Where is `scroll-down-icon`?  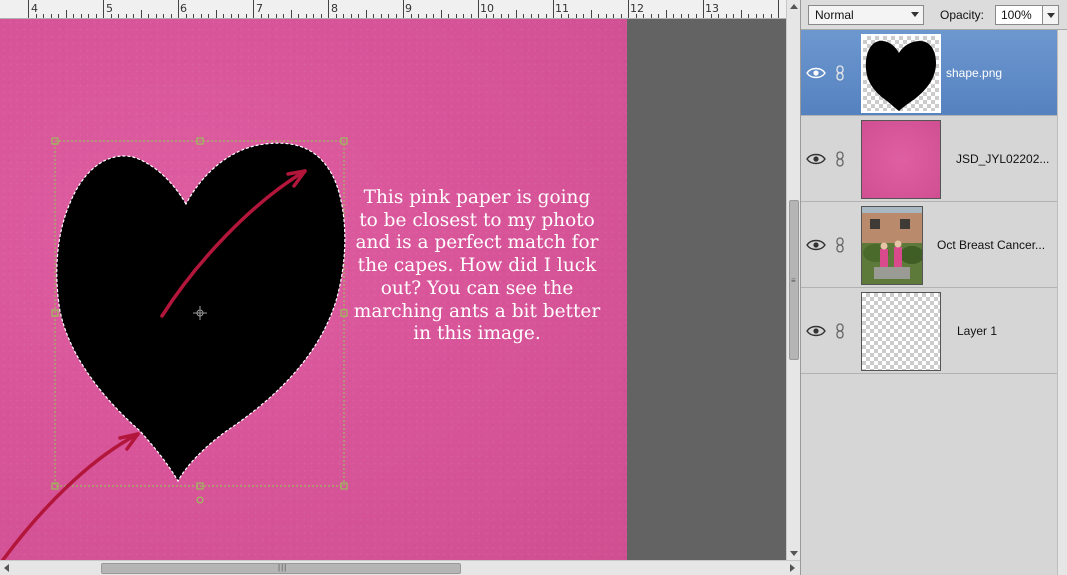
scroll-down-icon is located at coordinates (794, 553).